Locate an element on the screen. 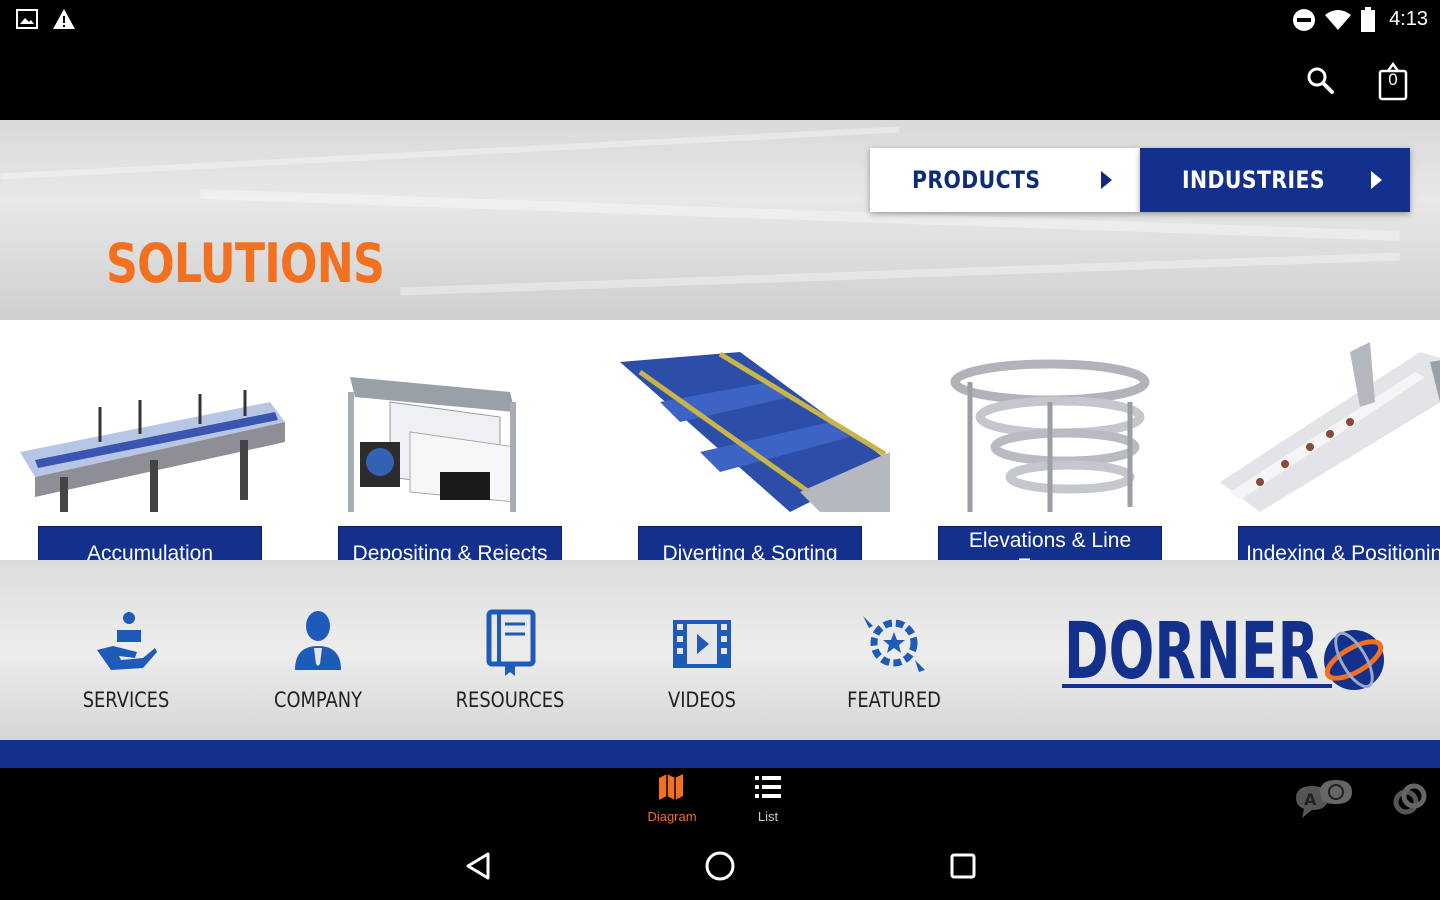 The image size is (1440, 900). svg-text: A is located at coordinates (1310, 799).